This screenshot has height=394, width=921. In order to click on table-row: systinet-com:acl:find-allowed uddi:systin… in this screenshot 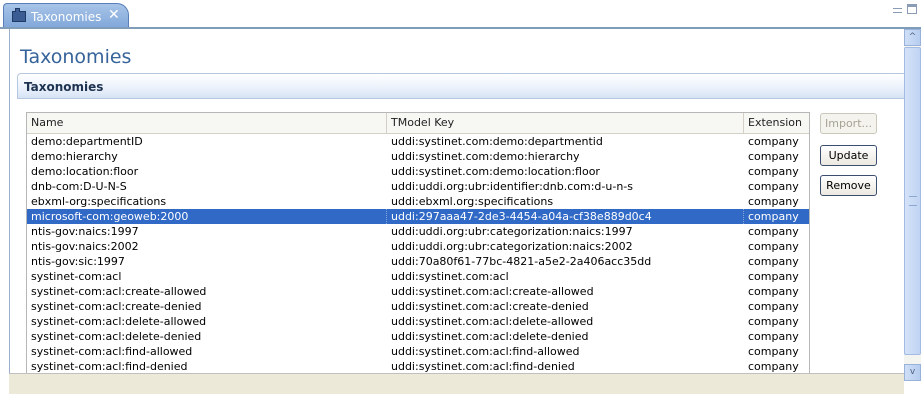, I will do `click(418, 351)`.